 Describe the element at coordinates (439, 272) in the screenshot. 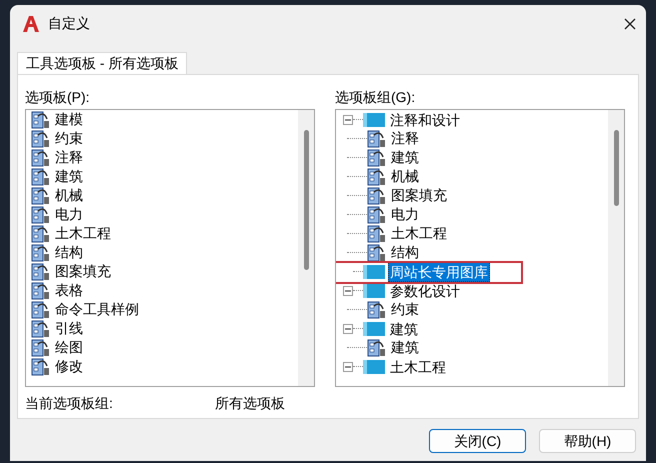

I see `tree-item: 周站长专用图库` at that location.